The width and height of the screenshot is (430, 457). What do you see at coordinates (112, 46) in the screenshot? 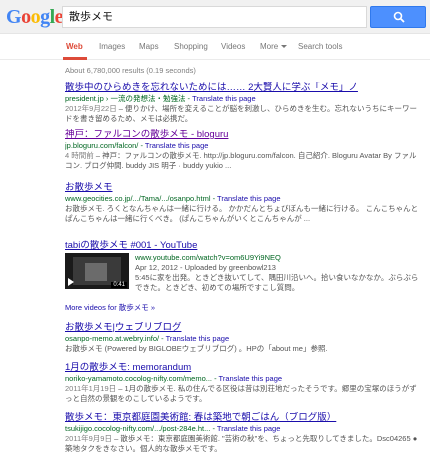
I see `tab-images: Images` at bounding box center [112, 46].